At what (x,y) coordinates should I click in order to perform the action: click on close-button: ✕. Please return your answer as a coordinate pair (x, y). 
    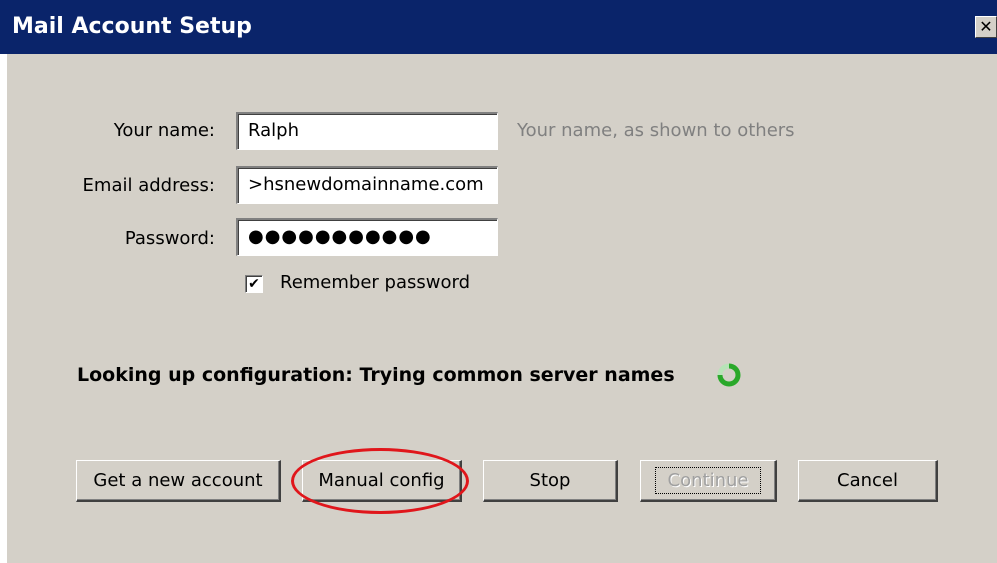
    Looking at the image, I should click on (986, 27).